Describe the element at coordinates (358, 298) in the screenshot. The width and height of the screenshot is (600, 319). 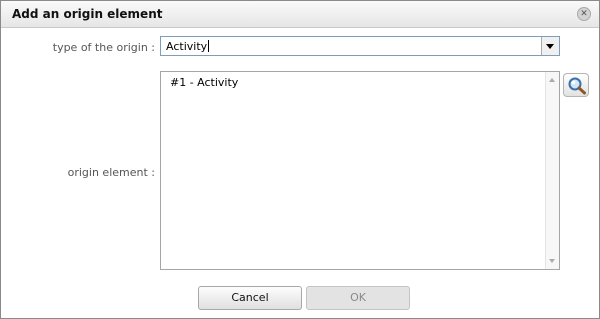
I see `ok-button: OK` at that location.